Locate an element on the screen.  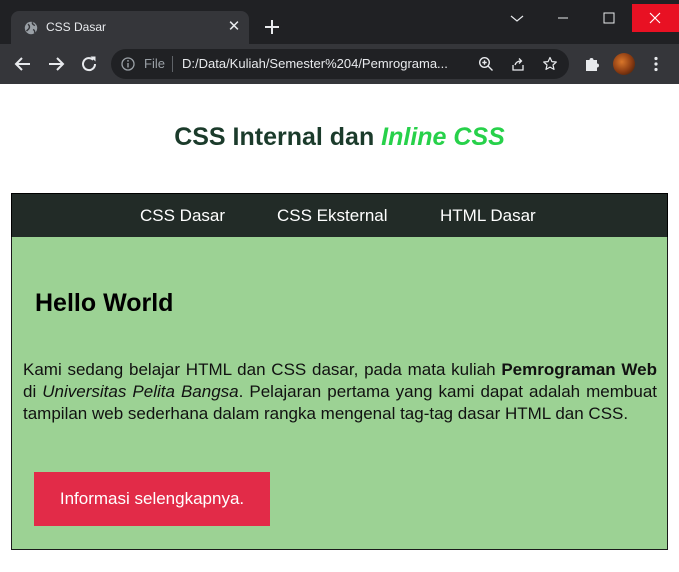
url-separator is located at coordinates (172, 64).